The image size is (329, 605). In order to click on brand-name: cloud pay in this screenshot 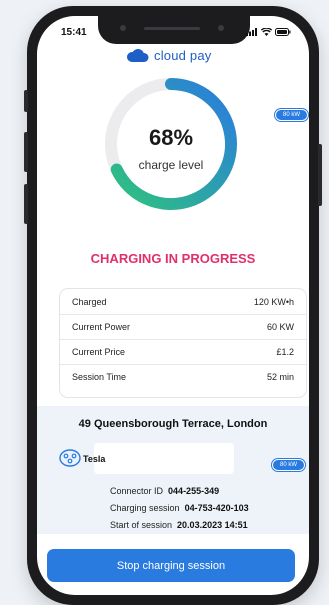, I will do `click(183, 55)`.